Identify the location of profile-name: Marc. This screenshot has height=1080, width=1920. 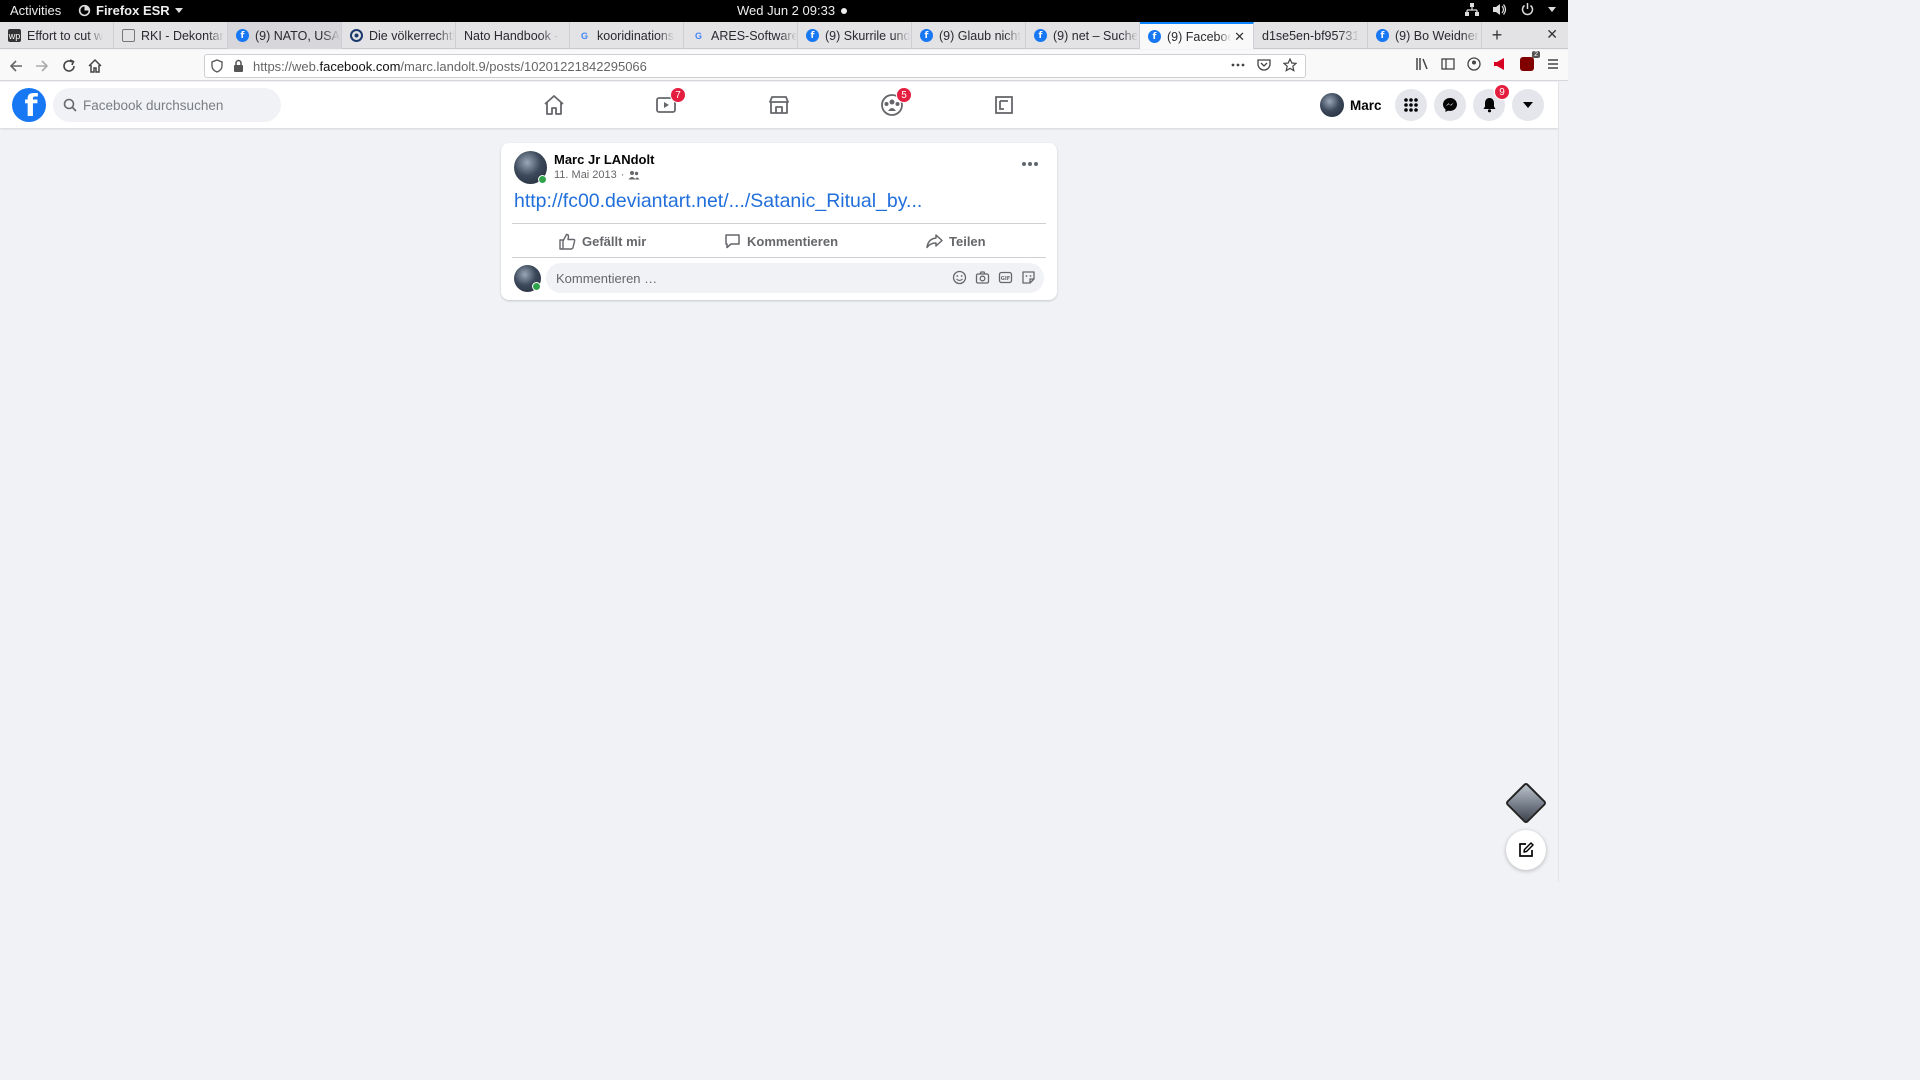
(1366, 105).